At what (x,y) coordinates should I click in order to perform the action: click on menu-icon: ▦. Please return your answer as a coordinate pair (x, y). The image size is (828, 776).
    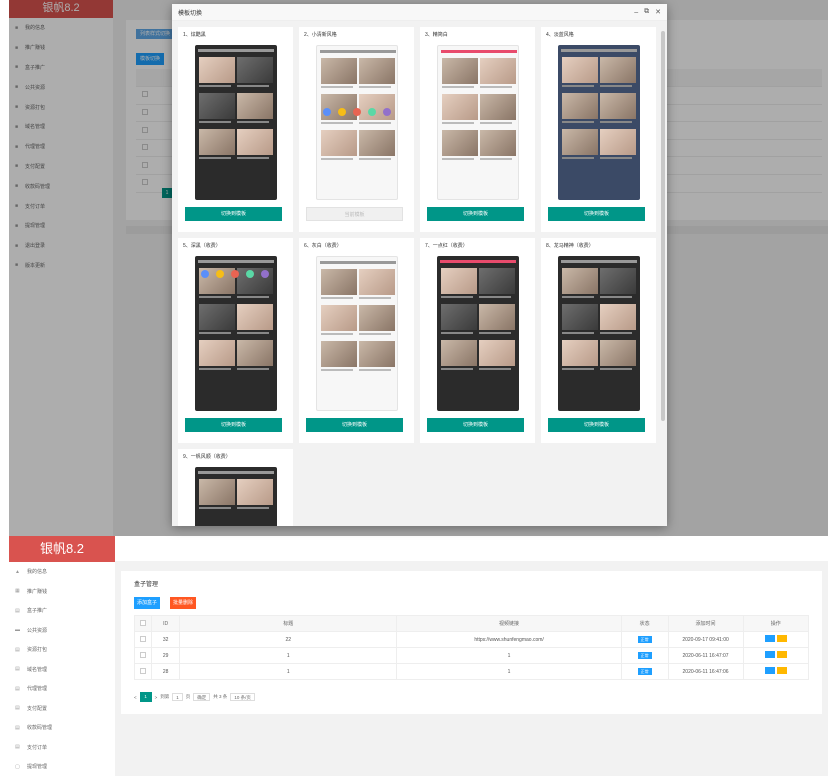
    Looking at the image, I should click on (17, 591).